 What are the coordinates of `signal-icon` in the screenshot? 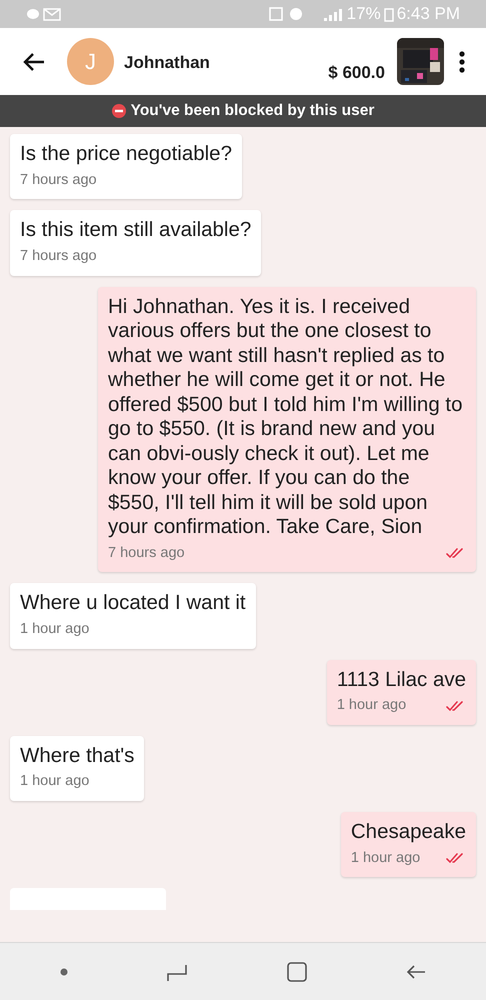 It's located at (332, 14).